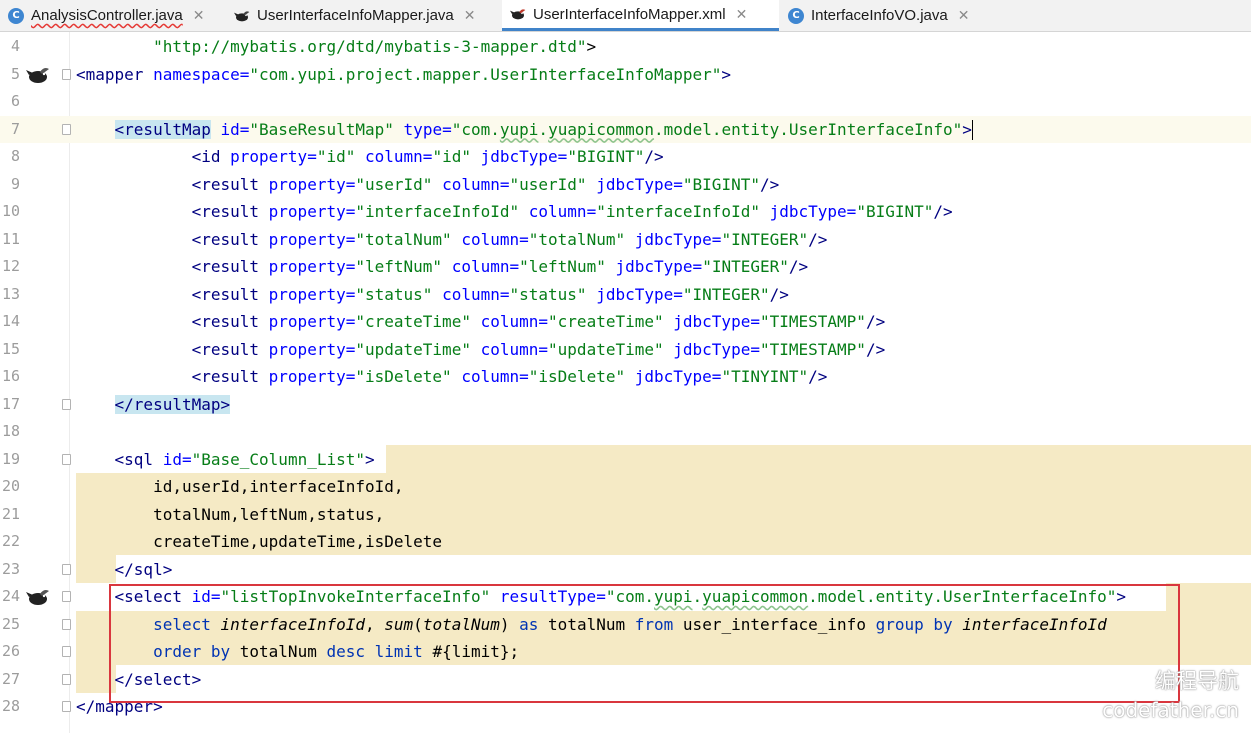  I want to click on code-line: 19 <sql id="Base_Column_List">, so click(625, 460).